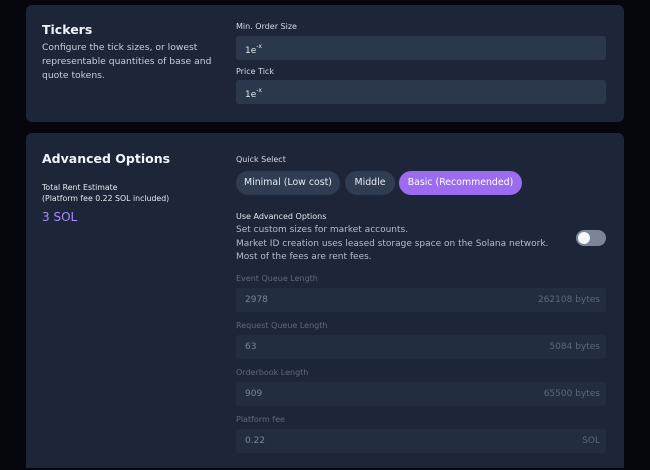 Image resolution: width=650 pixels, height=470 pixels. What do you see at coordinates (281, 216) in the screenshot?
I see `use-advanced-options-label: Use Advanced Options` at bounding box center [281, 216].